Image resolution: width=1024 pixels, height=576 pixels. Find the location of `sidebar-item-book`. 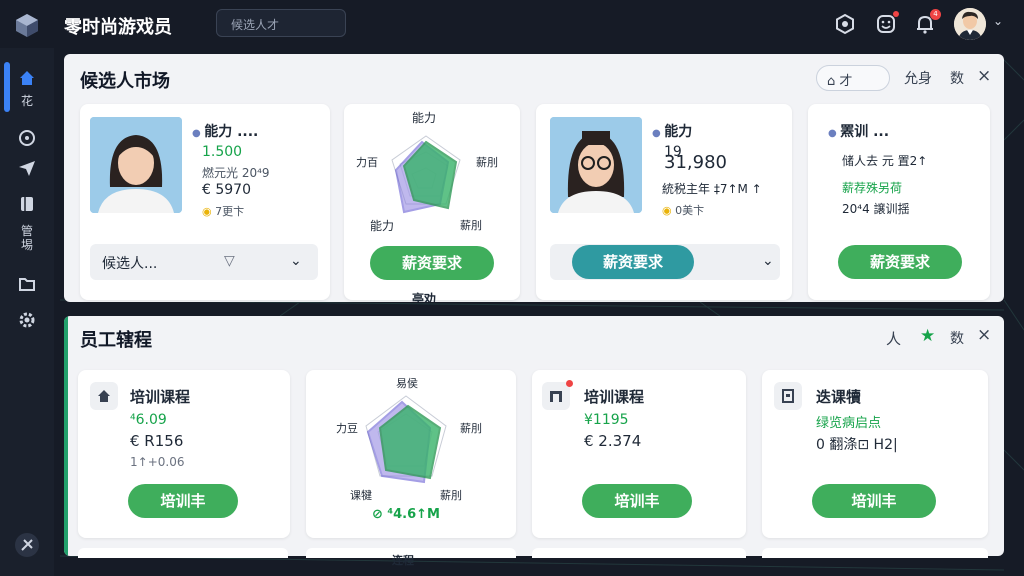

sidebar-item-book is located at coordinates (27, 204).